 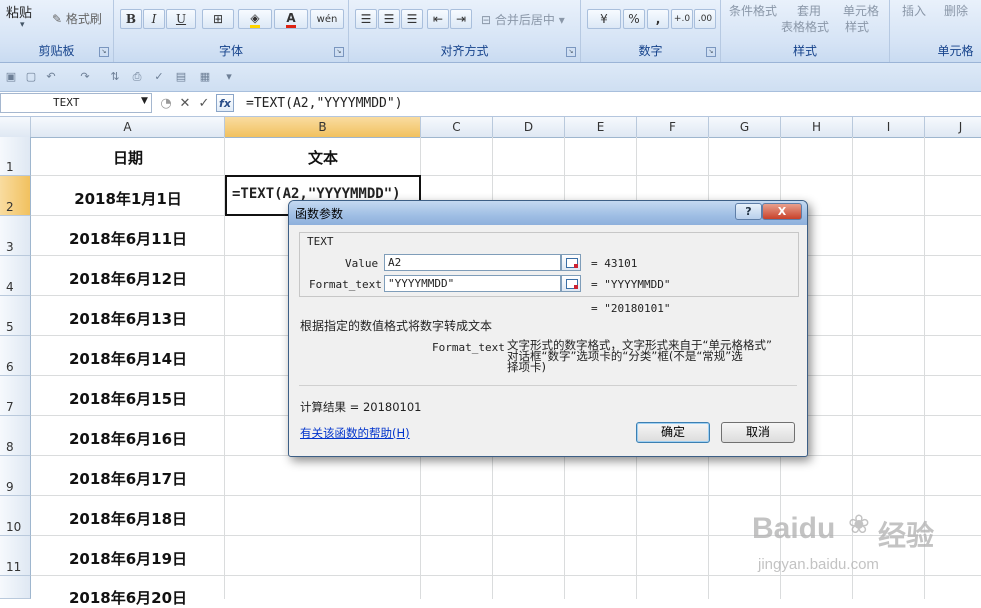 What do you see at coordinates (366, 19) in the screenshot?
I see `align-left-button: ☰` at bounding box center [366, 19].